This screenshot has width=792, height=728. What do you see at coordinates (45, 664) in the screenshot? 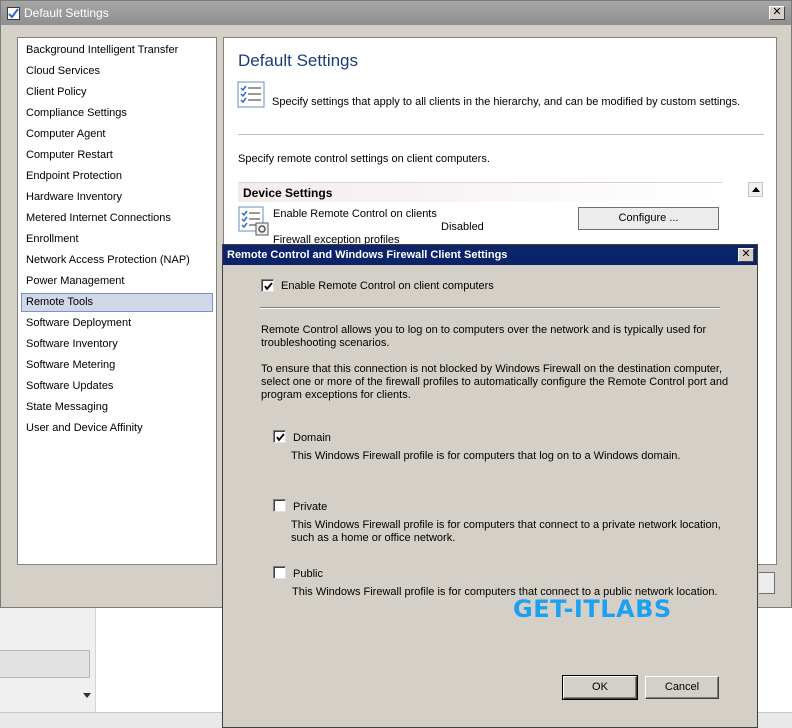
I see `background-bar` at bounding box center [45, 664].